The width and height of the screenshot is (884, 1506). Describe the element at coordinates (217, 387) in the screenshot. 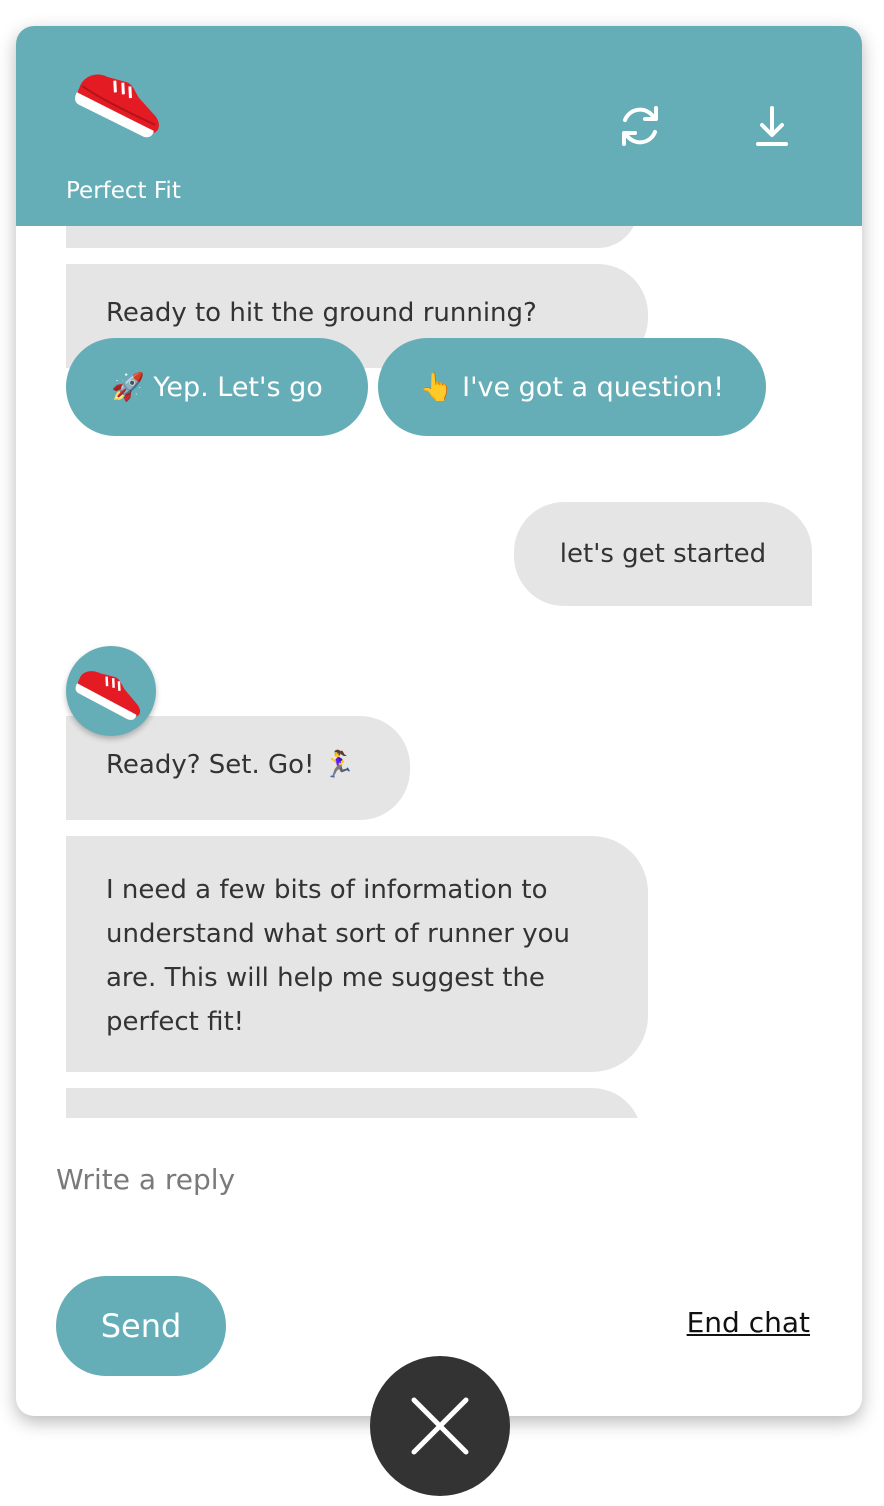

I see `quick-reply-lets-go: 🚀 Yep. Let's go` at that location.